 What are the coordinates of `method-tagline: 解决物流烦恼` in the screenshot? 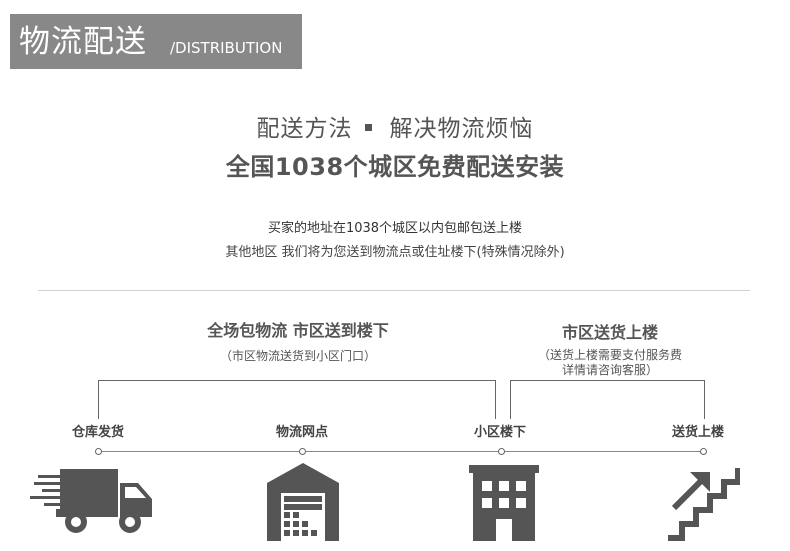 It's located at (461, 129).